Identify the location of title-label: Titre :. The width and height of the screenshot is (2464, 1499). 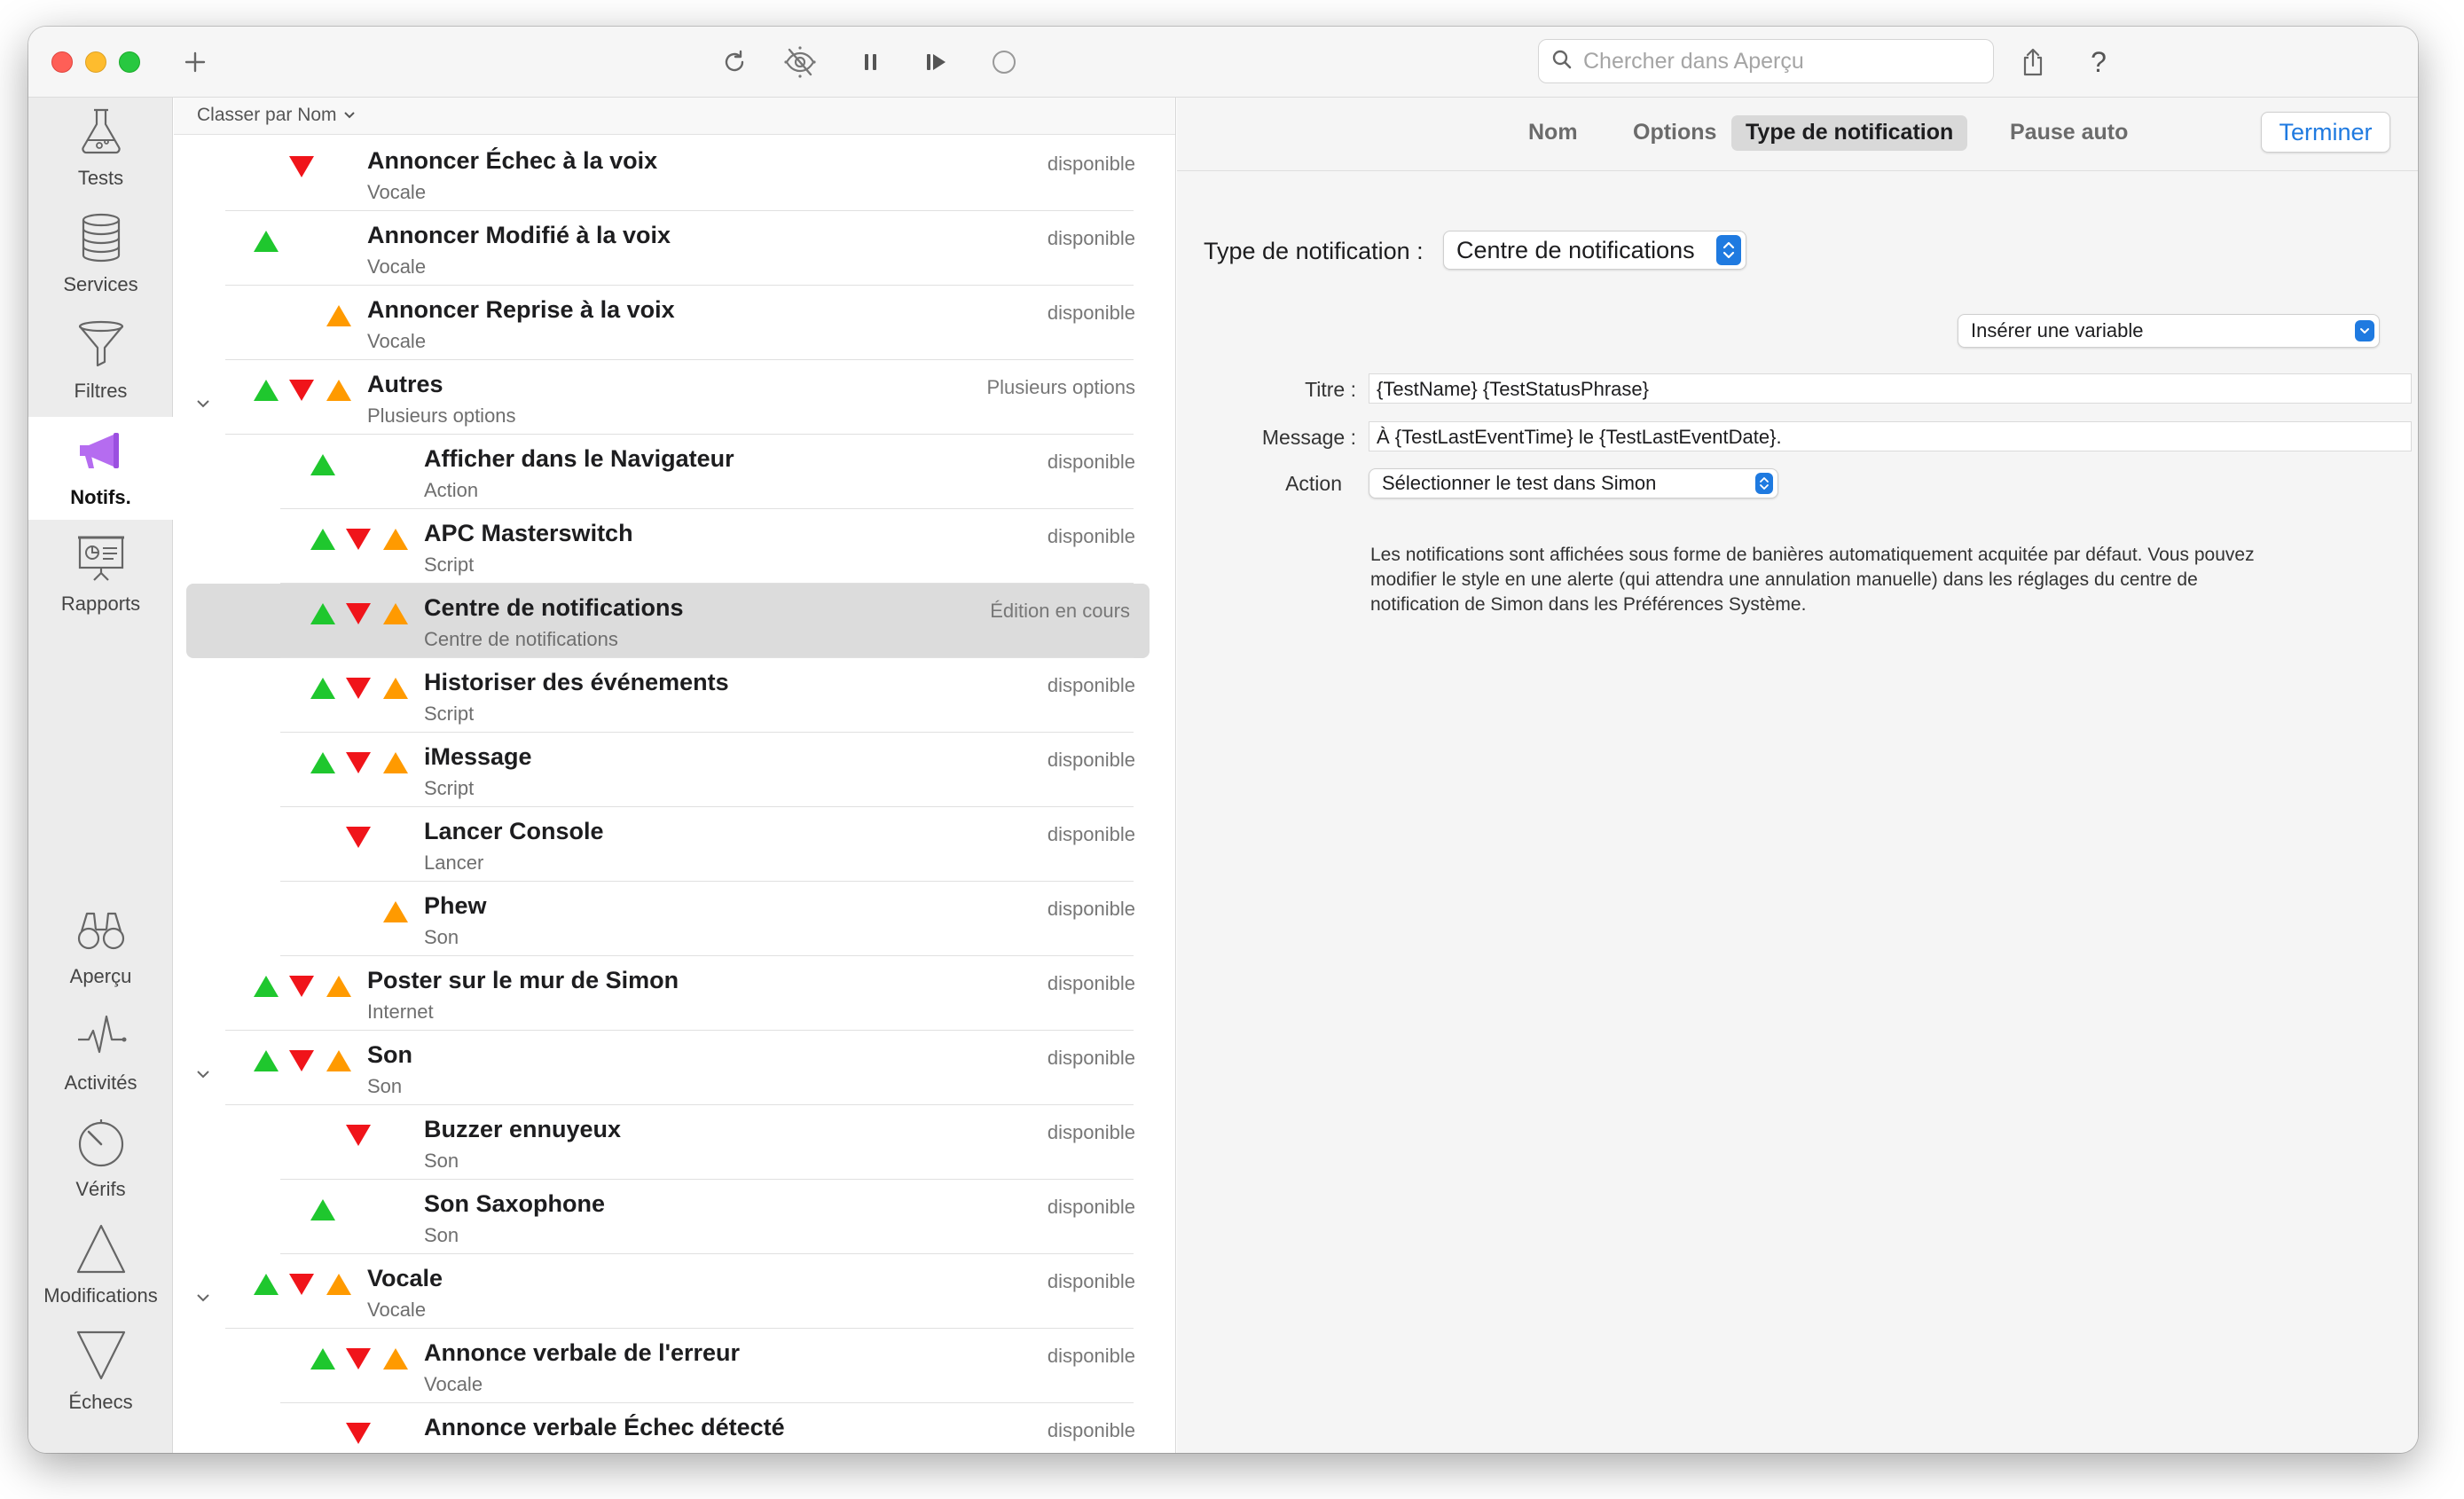
(1330, 389).